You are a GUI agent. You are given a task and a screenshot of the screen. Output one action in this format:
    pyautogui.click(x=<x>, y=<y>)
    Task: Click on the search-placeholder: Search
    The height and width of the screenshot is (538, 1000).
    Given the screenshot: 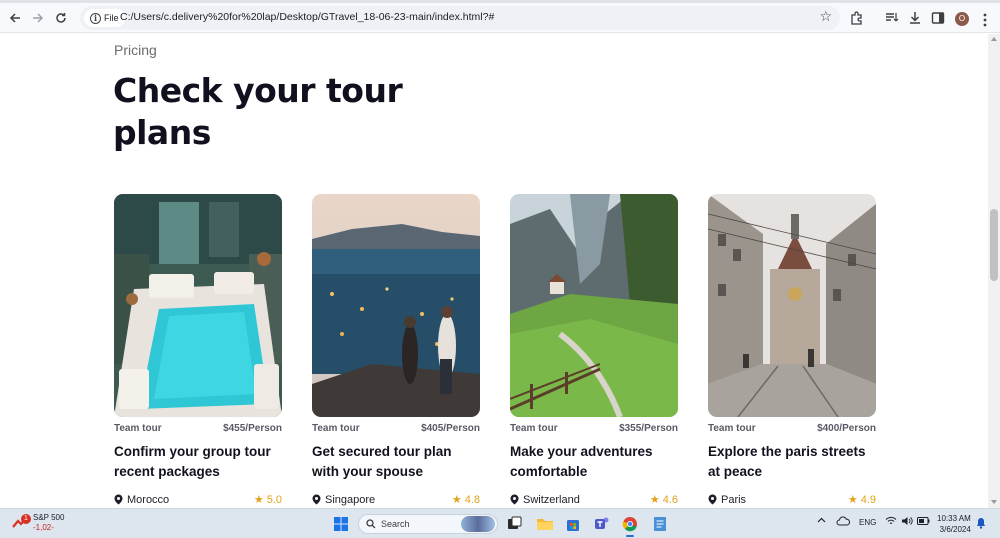 What is the action you would take?
    pyautogui.click(x=395, y=524)
    